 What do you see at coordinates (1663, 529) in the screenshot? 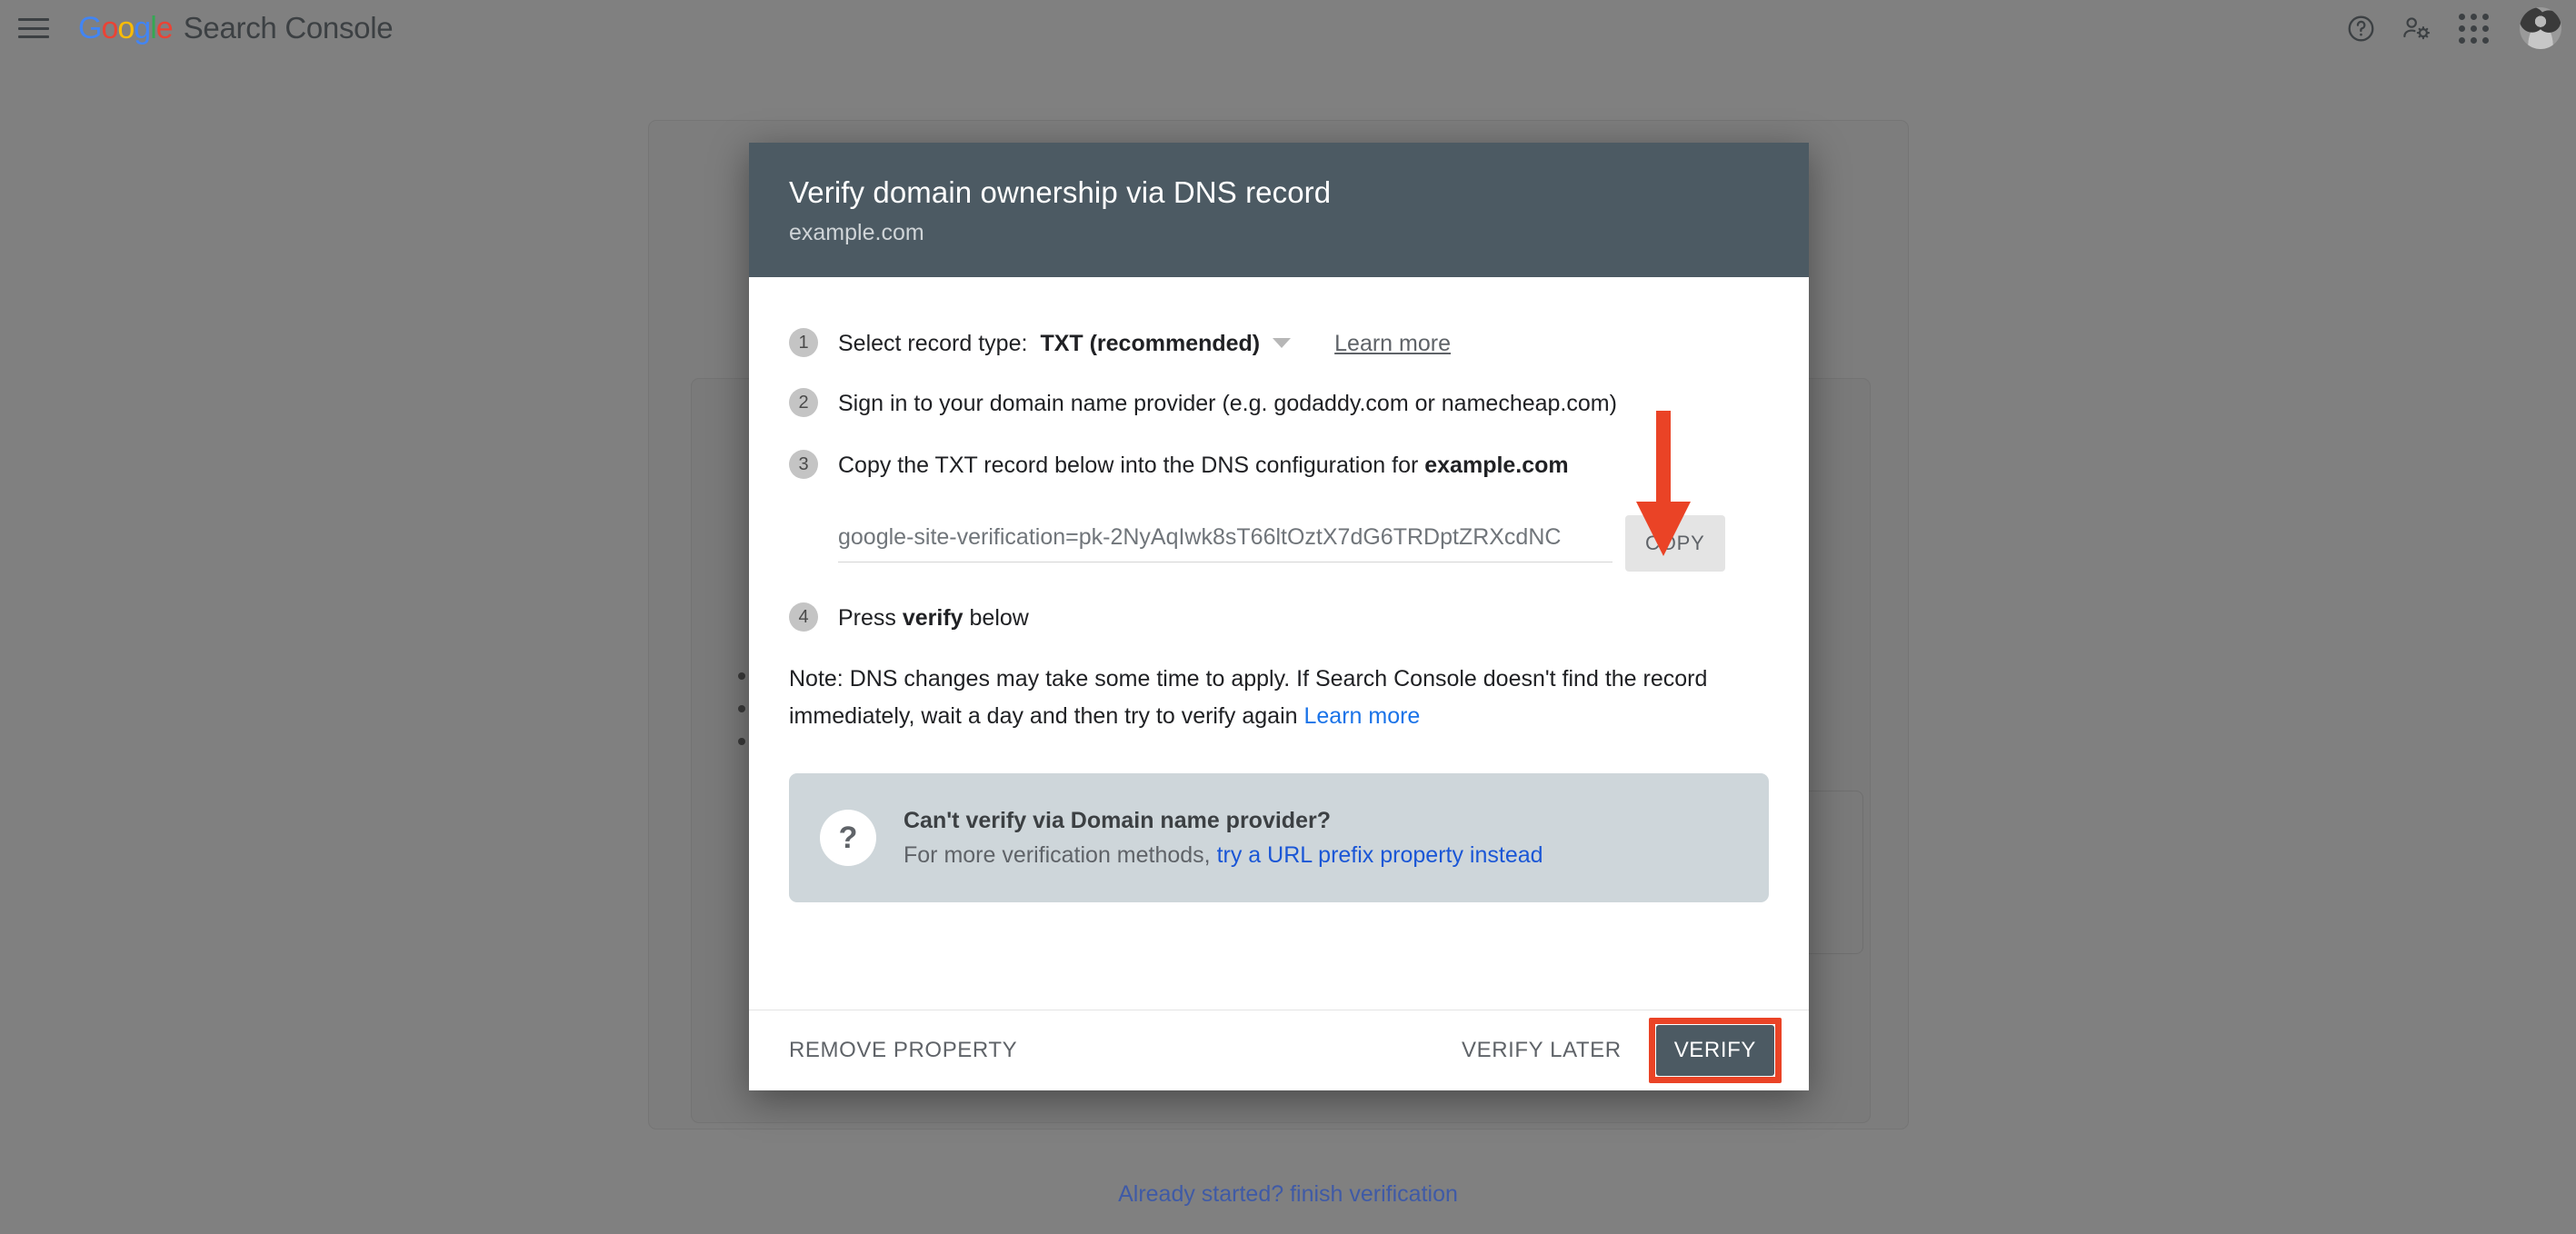
I see `arrow-head` at bounding box center [1663, 529].